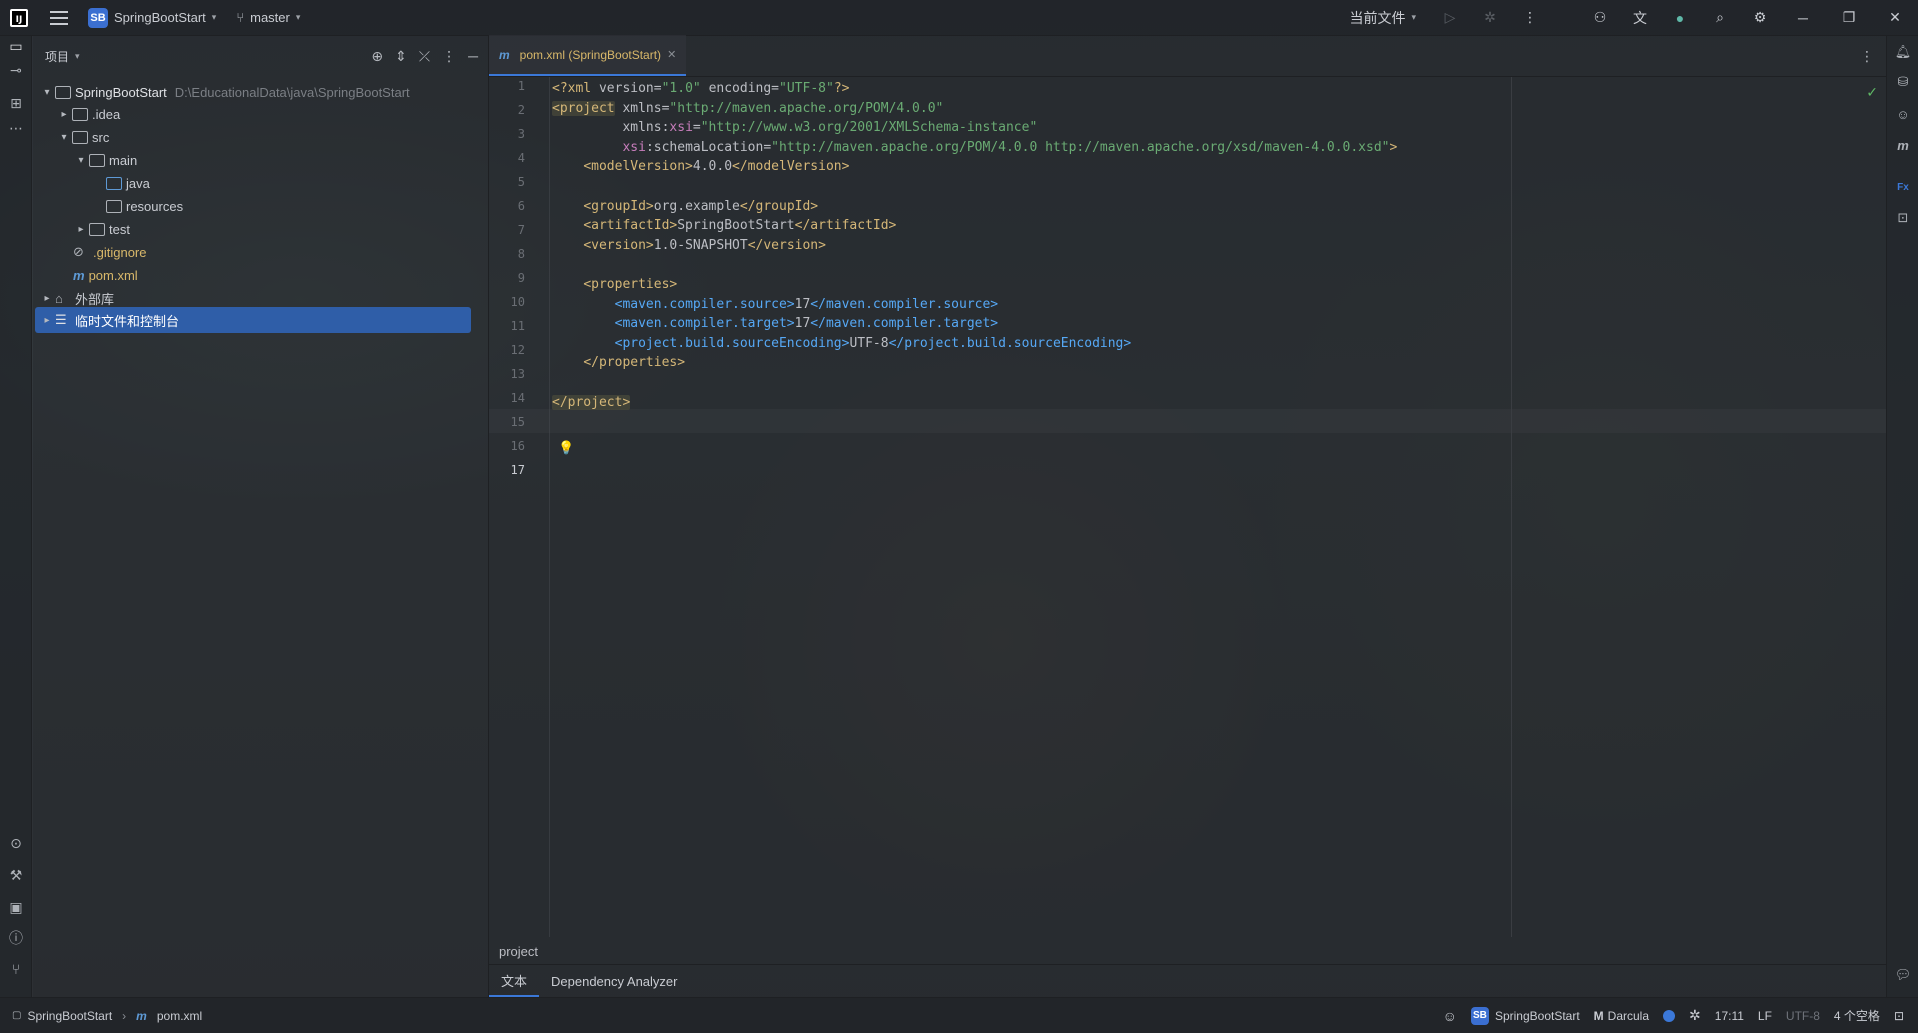 This screenshot has height=1033, width=1918. What do you see at coordinates (521, 86) in the screenshot?
I see `line-number: 1` at bounding box center [521, 86].